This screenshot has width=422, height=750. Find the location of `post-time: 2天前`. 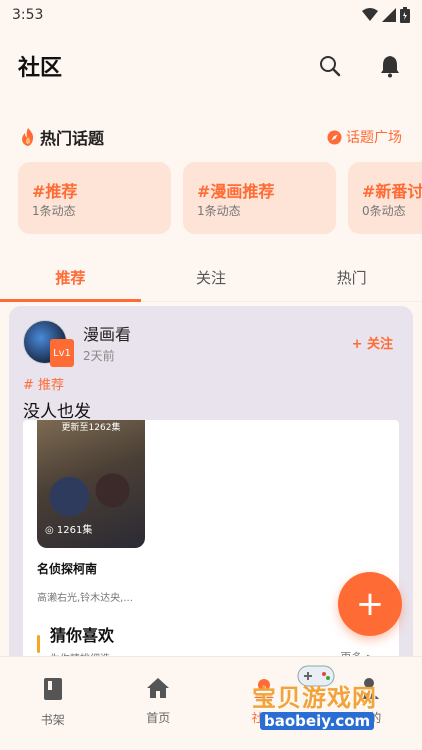

post-time: 2天前 is located at coordinates (99, 355).